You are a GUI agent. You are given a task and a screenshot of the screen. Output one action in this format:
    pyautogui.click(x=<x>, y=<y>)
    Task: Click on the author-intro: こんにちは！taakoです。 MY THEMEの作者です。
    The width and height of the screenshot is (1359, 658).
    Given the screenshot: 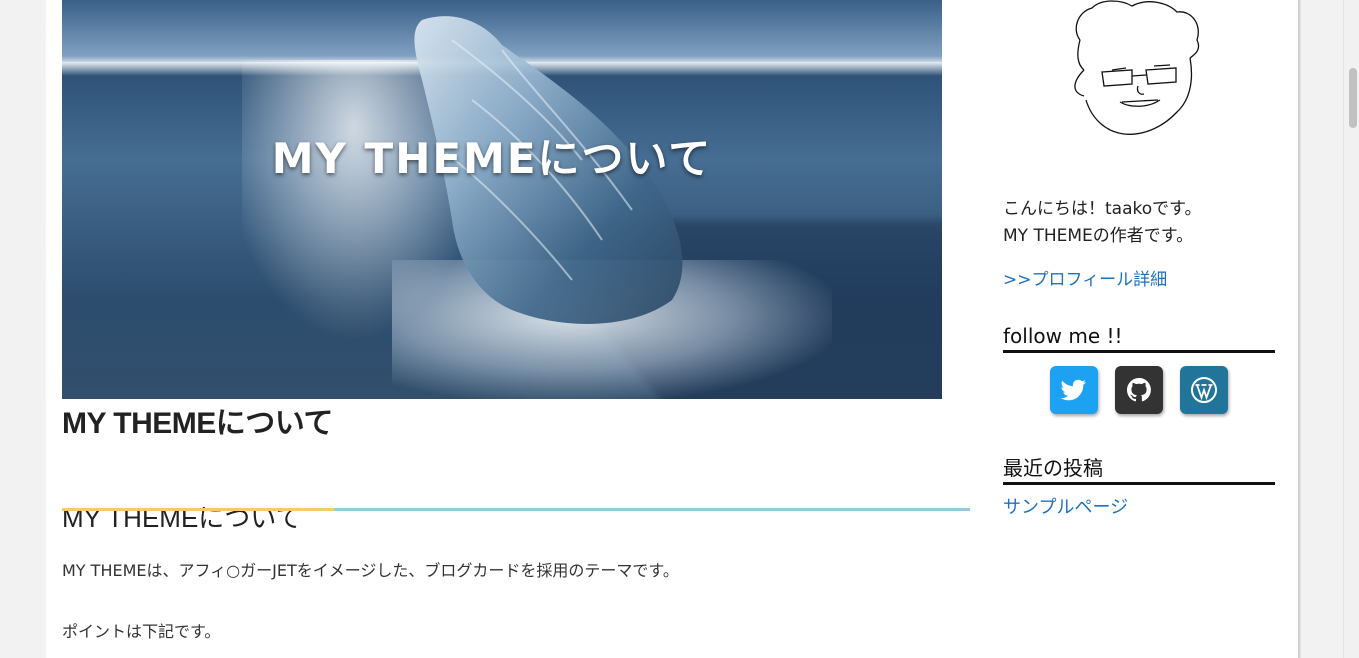 What is the action you would take?
    pyautogui.click(x=1102, y=223)
    